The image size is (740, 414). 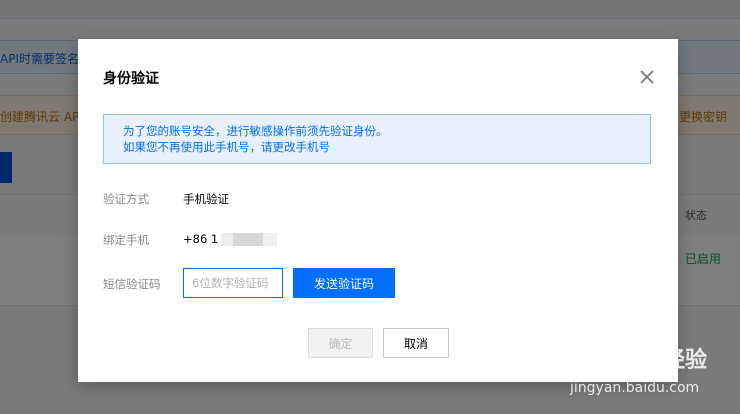 I want to click on phone-prefix: +86 1, so click(x=201, y=239).